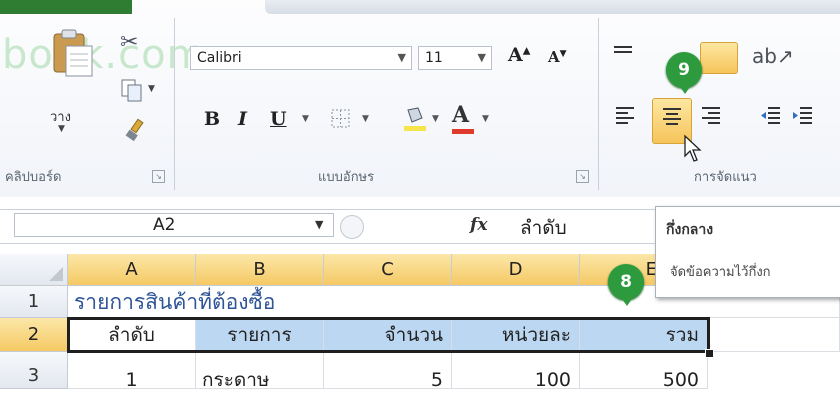  Describe the element at coordinates (388, 270) in the screenshot. I see `column-header-c: C` at that location.